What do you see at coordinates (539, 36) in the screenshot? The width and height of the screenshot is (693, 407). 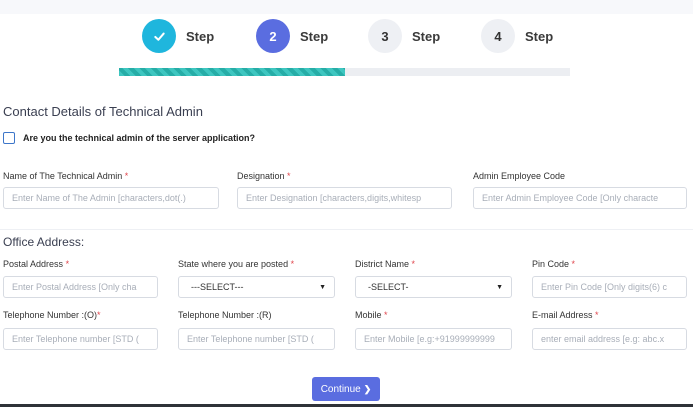 I see `step-4-label: Step` at bounding box center [539, 36].